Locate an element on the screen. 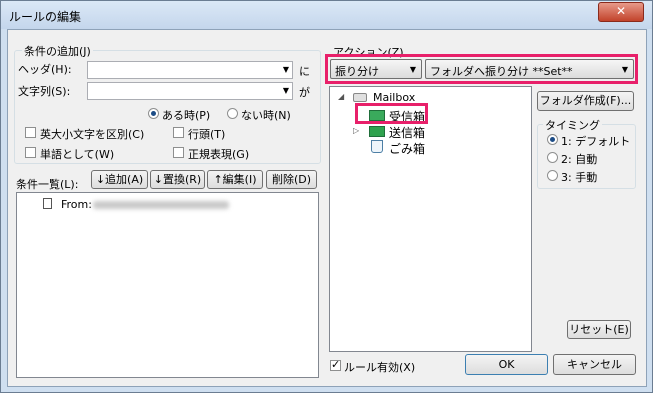 The image size is (653, 393). outbox-icon is located at coordinates (377, 131).